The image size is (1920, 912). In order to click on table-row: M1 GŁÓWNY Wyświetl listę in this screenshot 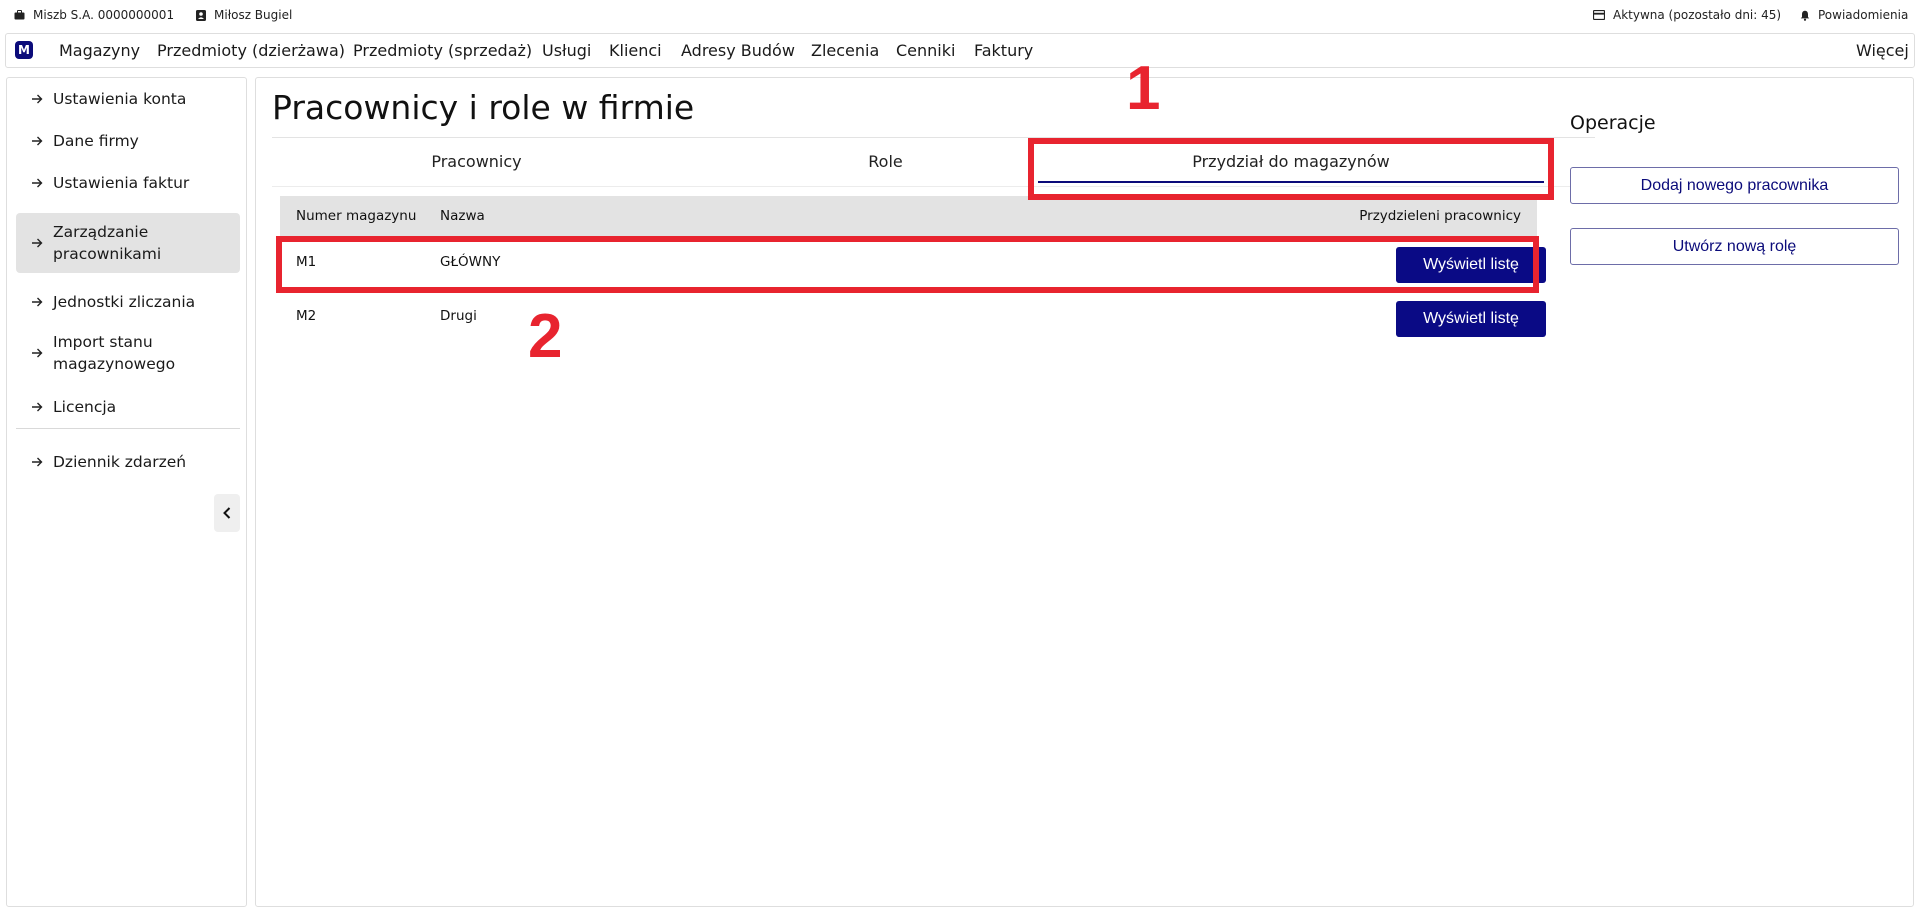, I will do `click(913, 262)`.